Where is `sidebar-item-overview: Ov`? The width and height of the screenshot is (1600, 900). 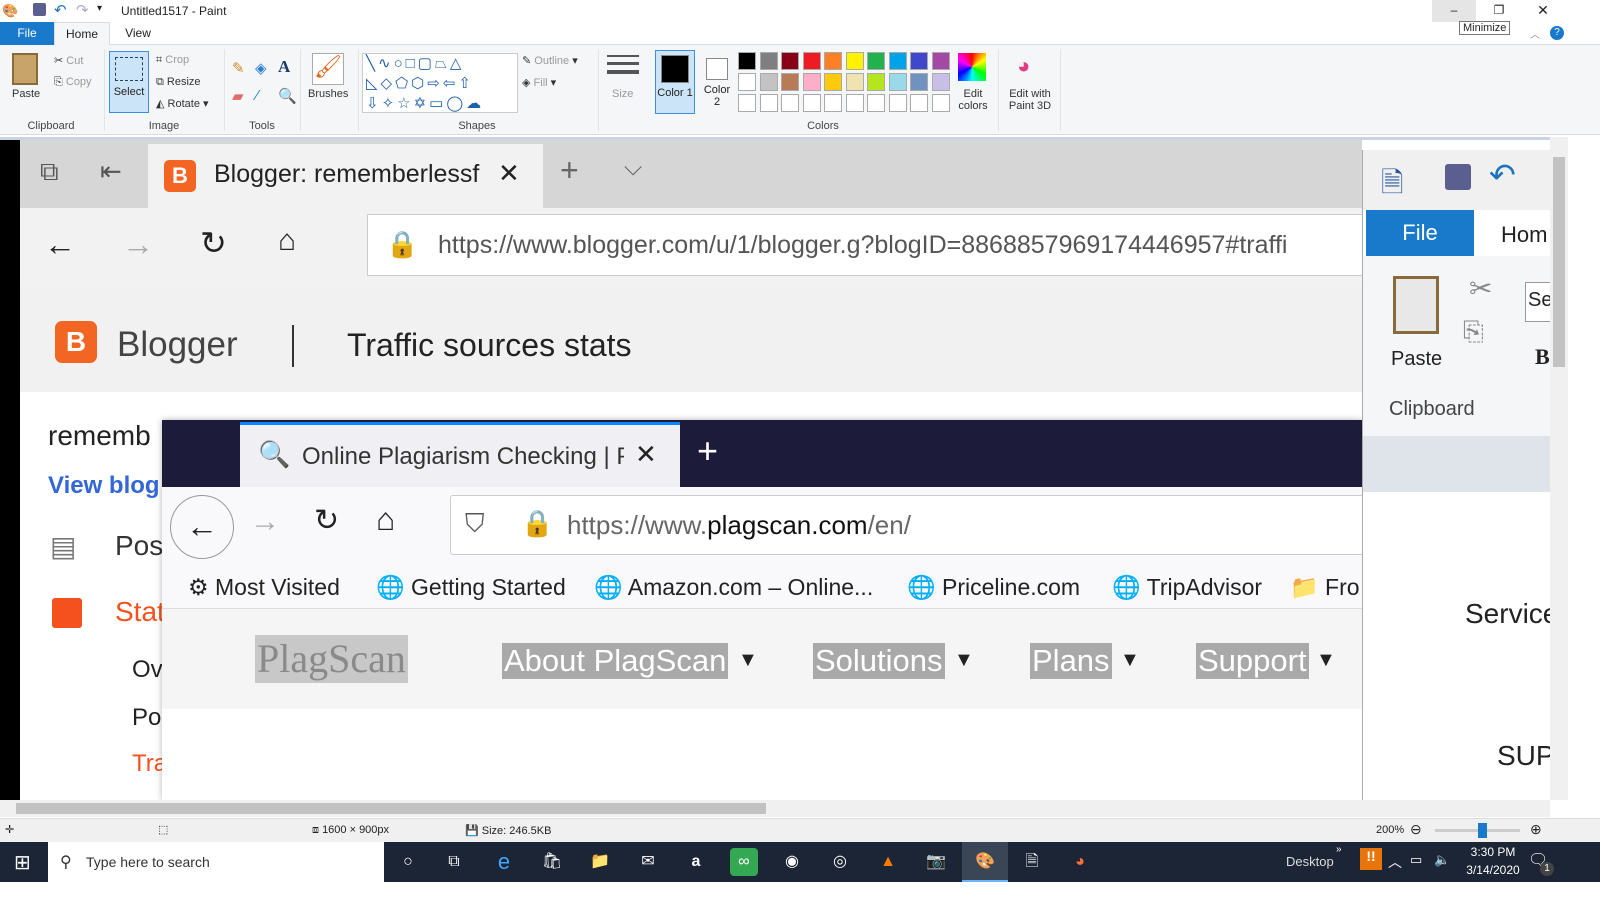
sidebar-item-overview: Ov is located at coordinates (147, 670).